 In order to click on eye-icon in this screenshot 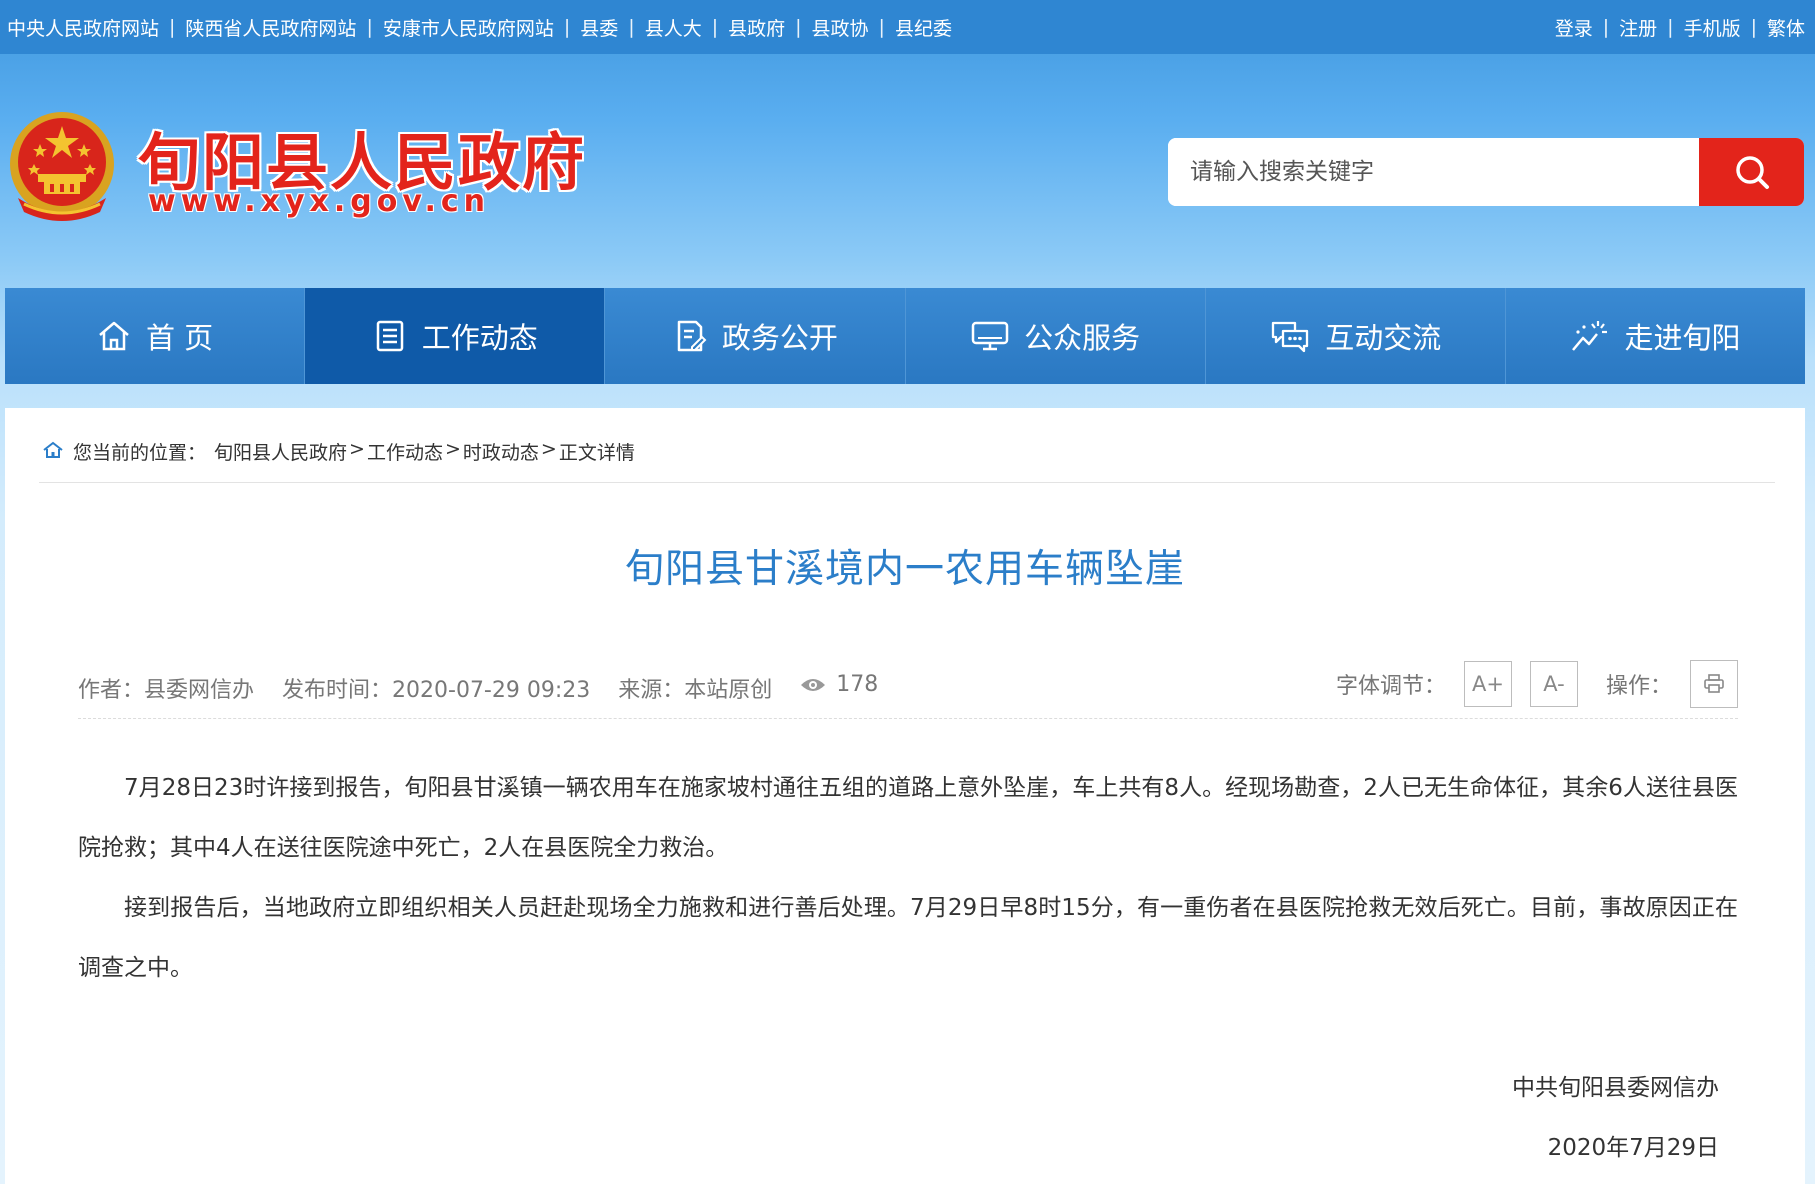, I will do `click(813, 684)`.